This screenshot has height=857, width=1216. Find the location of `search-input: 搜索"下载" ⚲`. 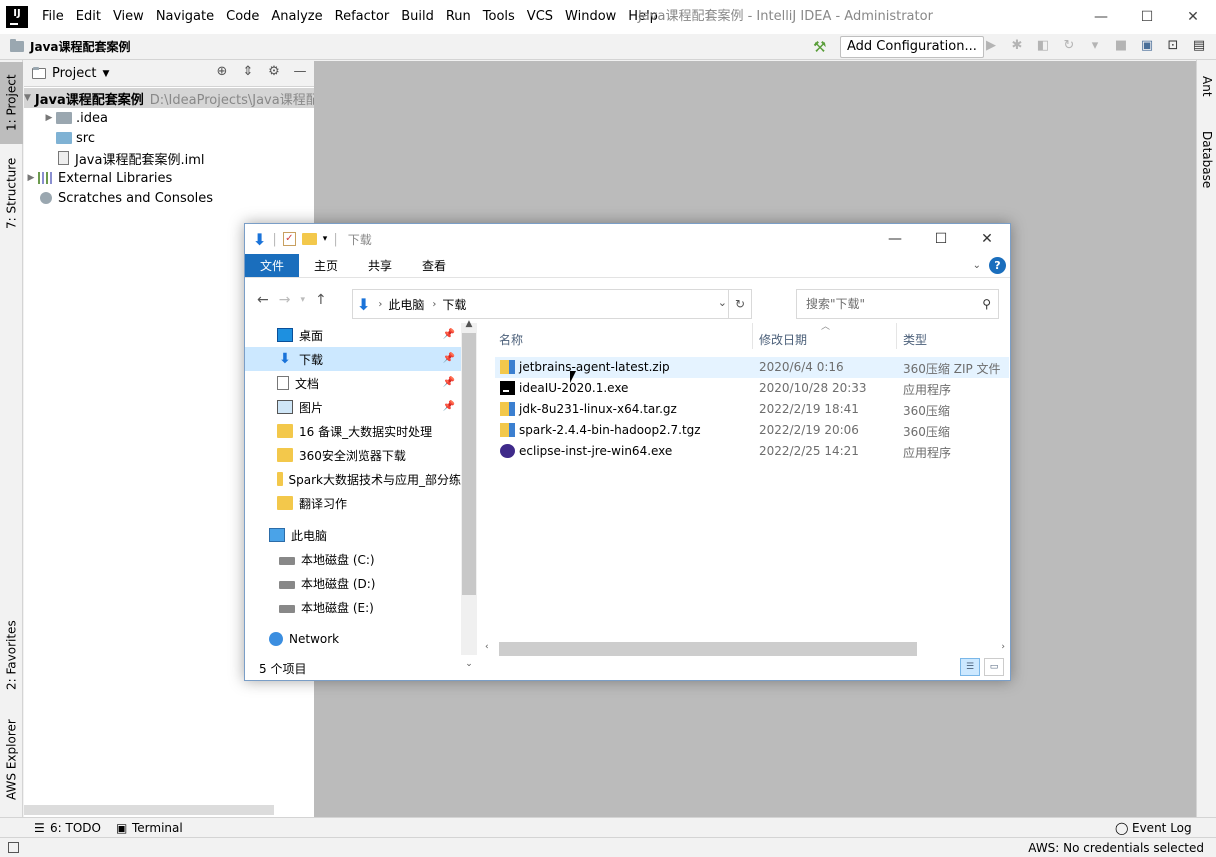

search-input: 搜索"下载" ⚲ is located at coordinates (897, 304).